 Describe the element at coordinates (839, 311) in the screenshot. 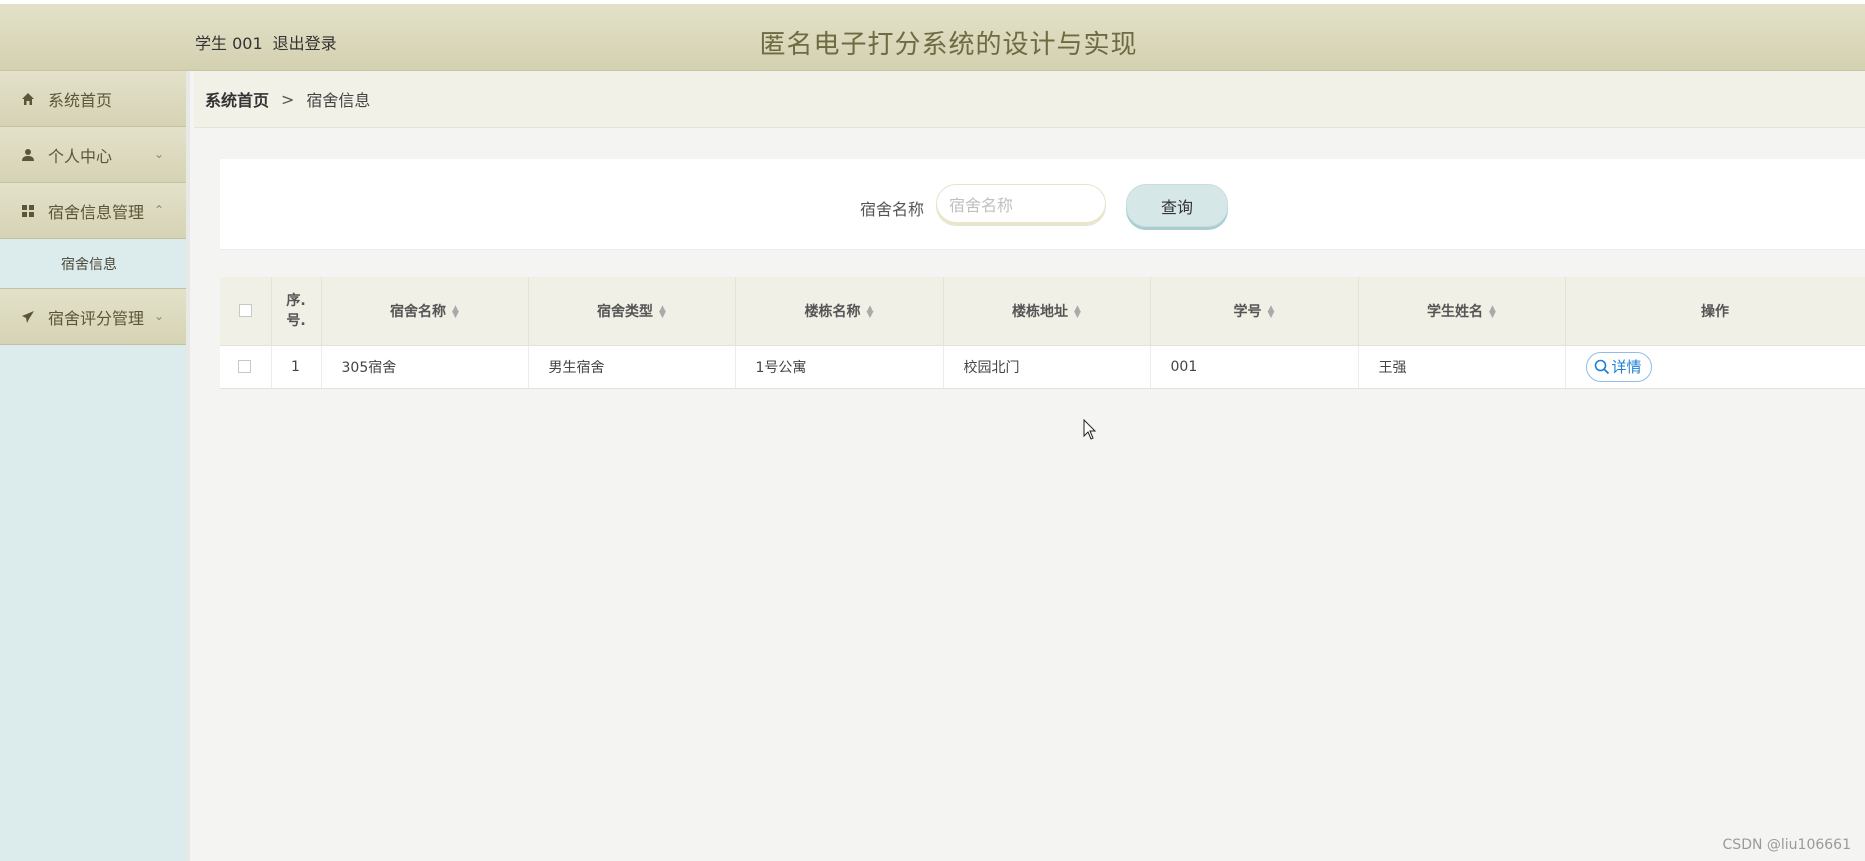

I see `building-name-header: 楼栋名称 ▲ ▼` at that location.